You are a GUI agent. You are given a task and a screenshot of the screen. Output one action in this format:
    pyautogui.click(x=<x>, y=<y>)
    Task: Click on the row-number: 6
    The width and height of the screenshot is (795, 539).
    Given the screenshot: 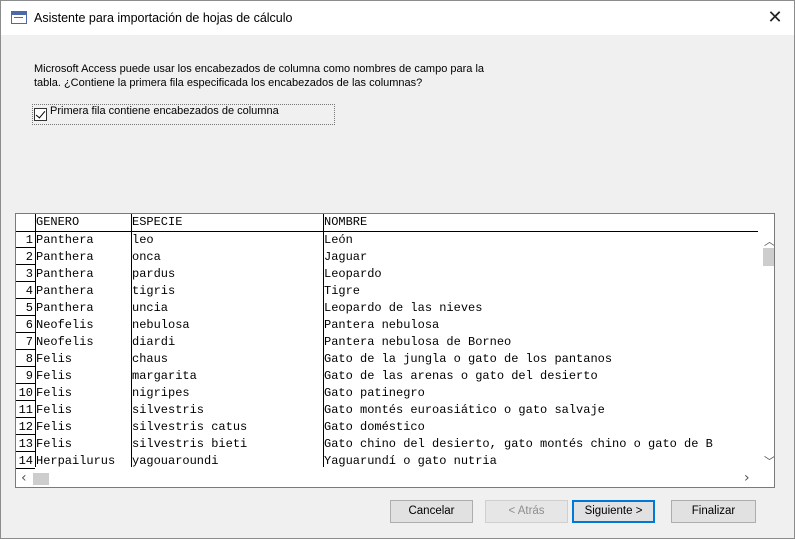 What is the action you would take?
    pyautogui.click(x=25, y=325)
    